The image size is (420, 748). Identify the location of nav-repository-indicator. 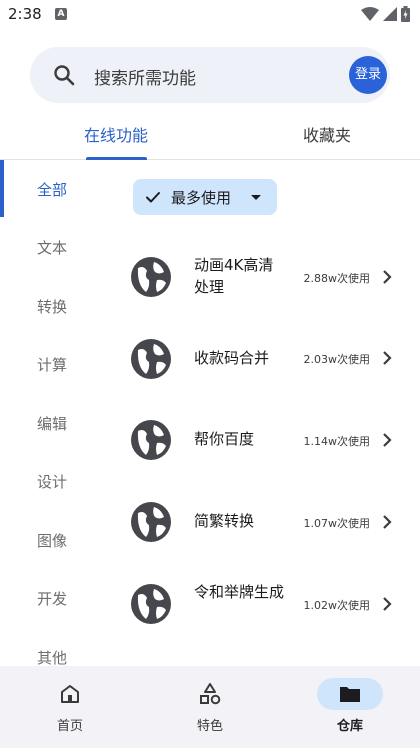
(350, 694).